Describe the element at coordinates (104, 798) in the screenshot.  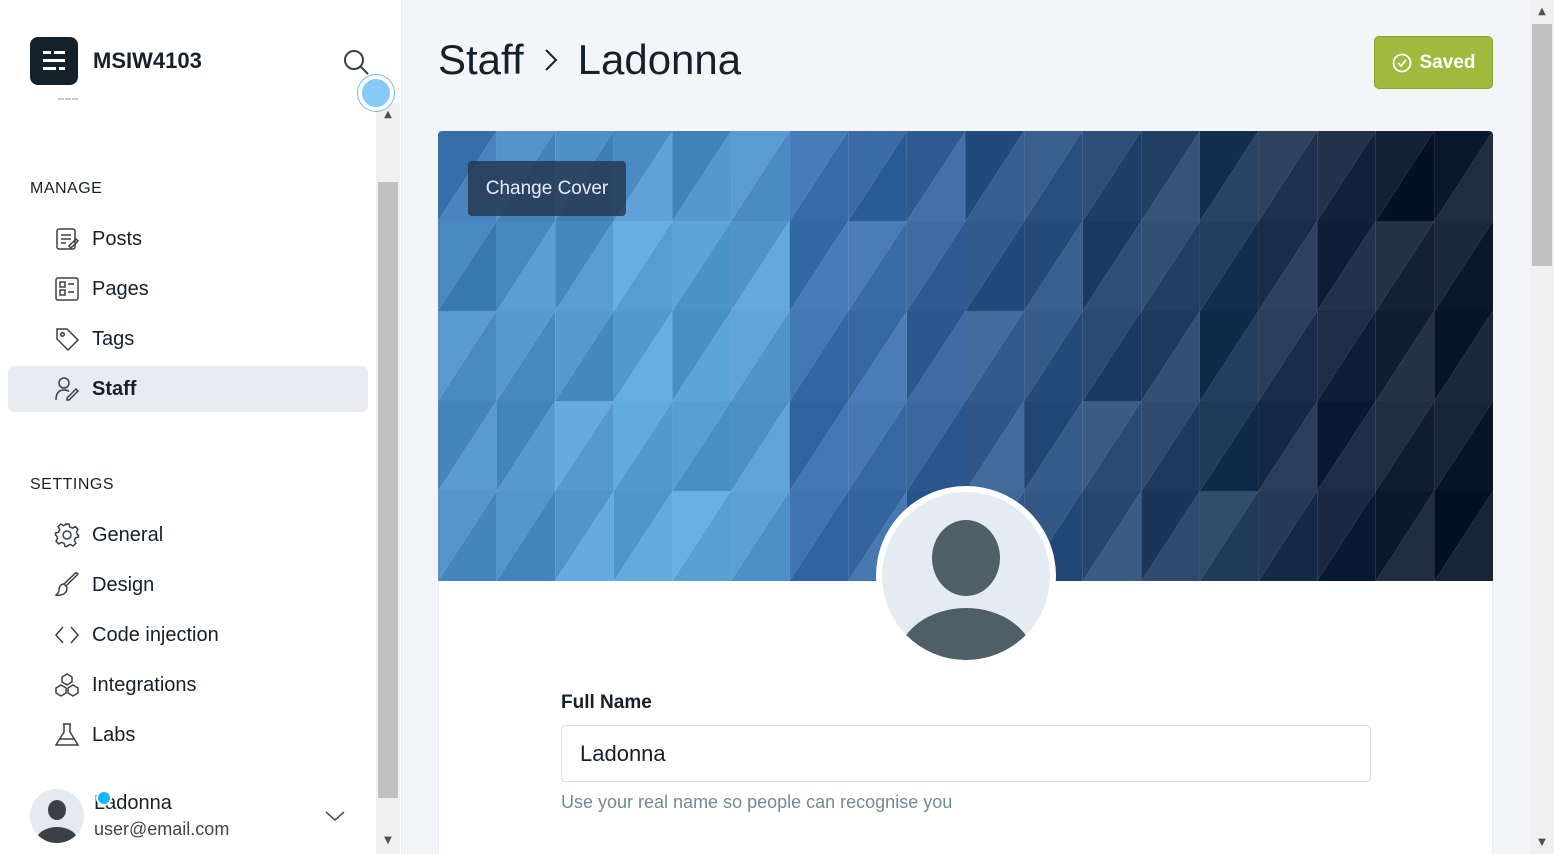
I see `notification-dot` at that location.